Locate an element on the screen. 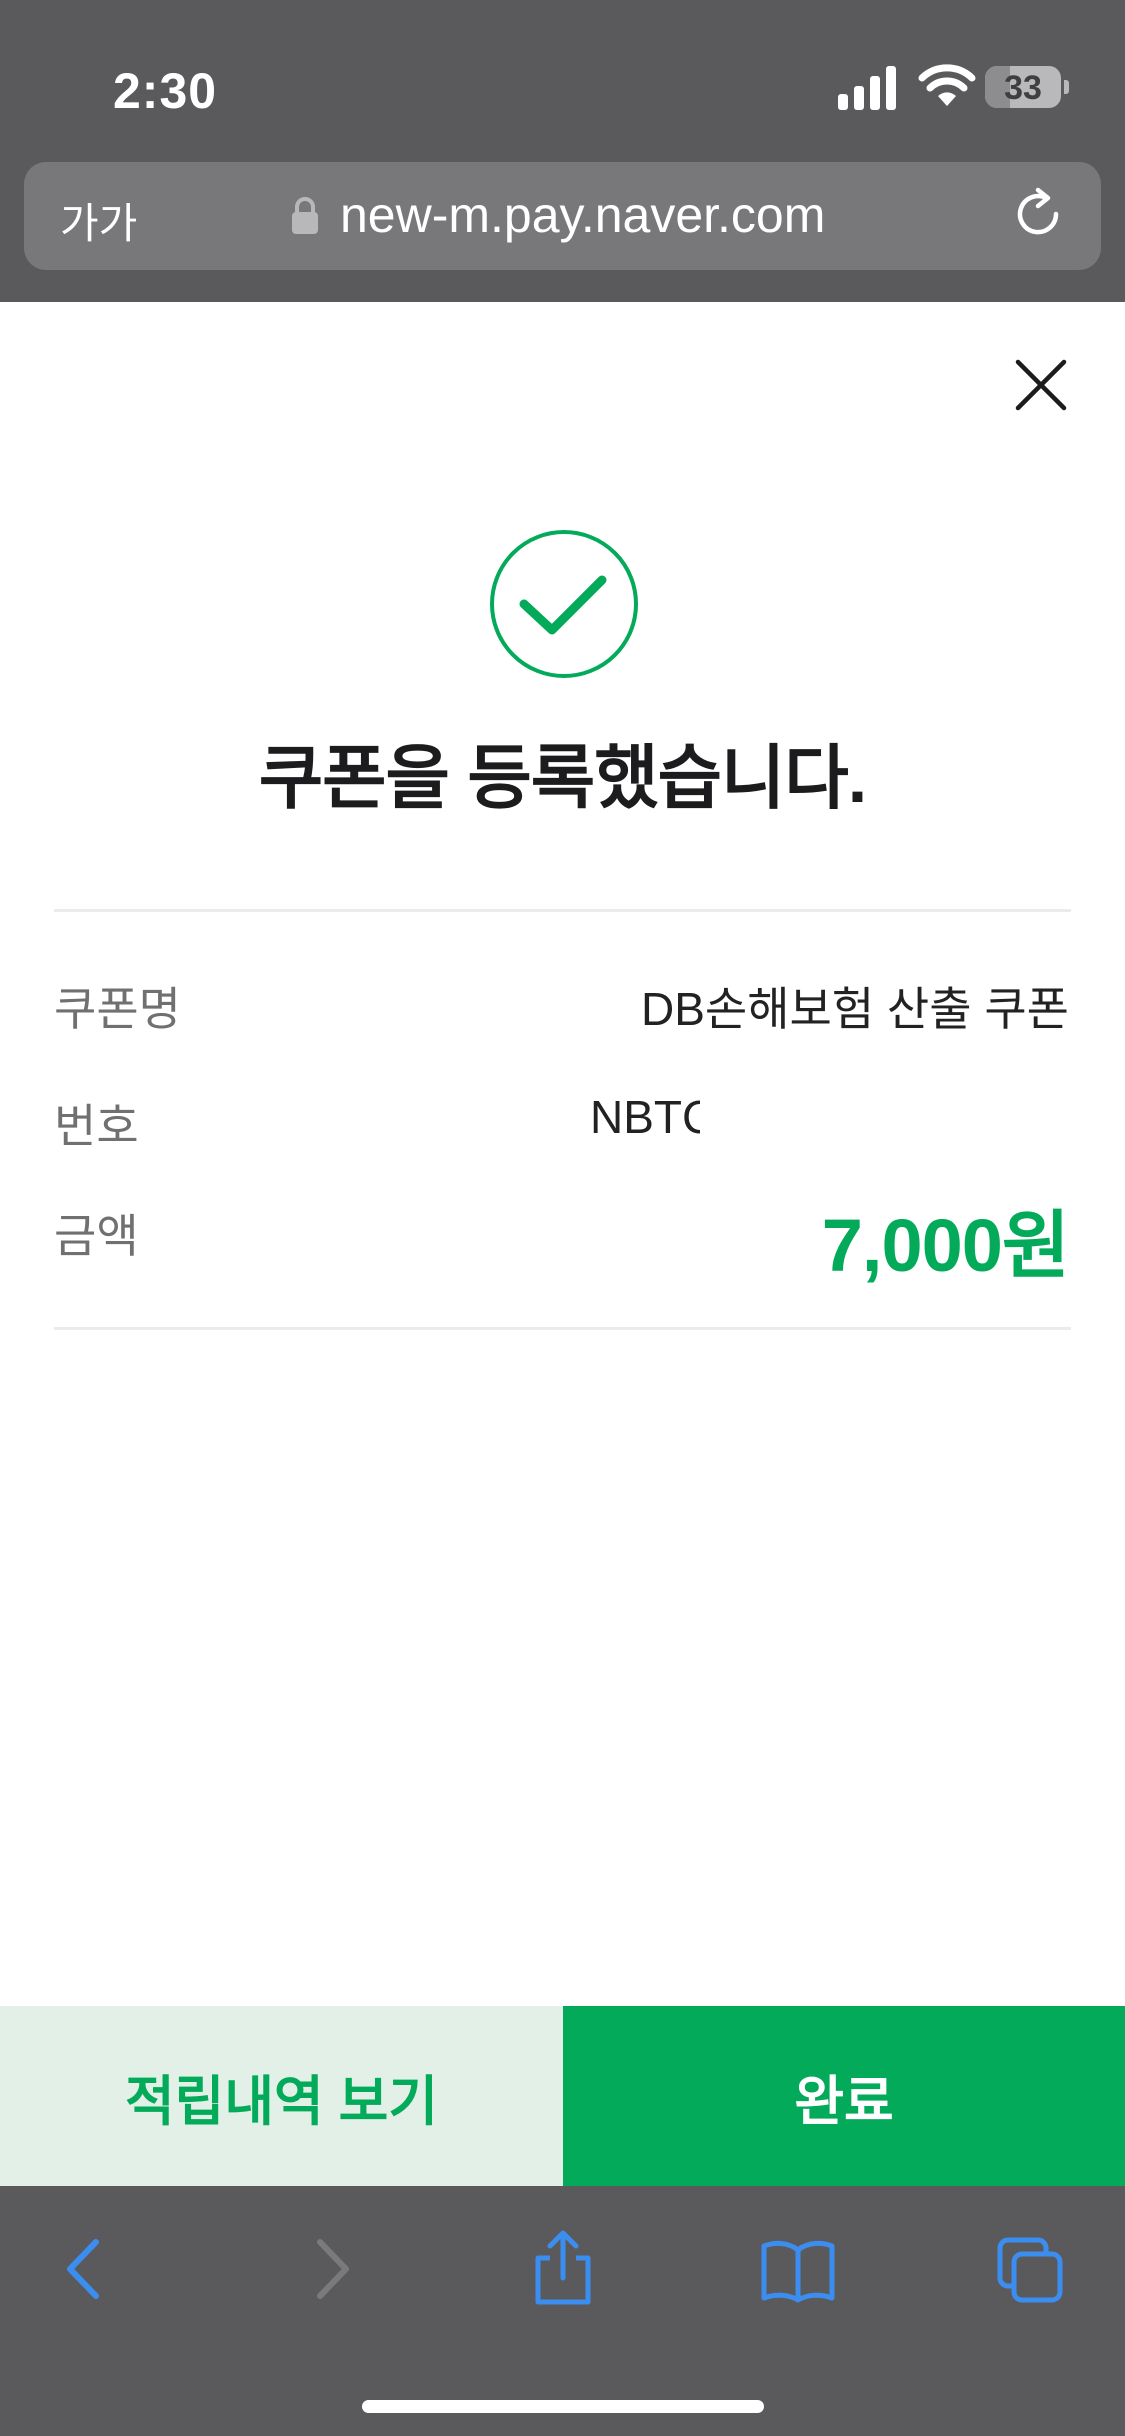 This screenshot has width=1125, height=2436. url-text: new-m.pay.naver.com is located at coordinates (582, 215).